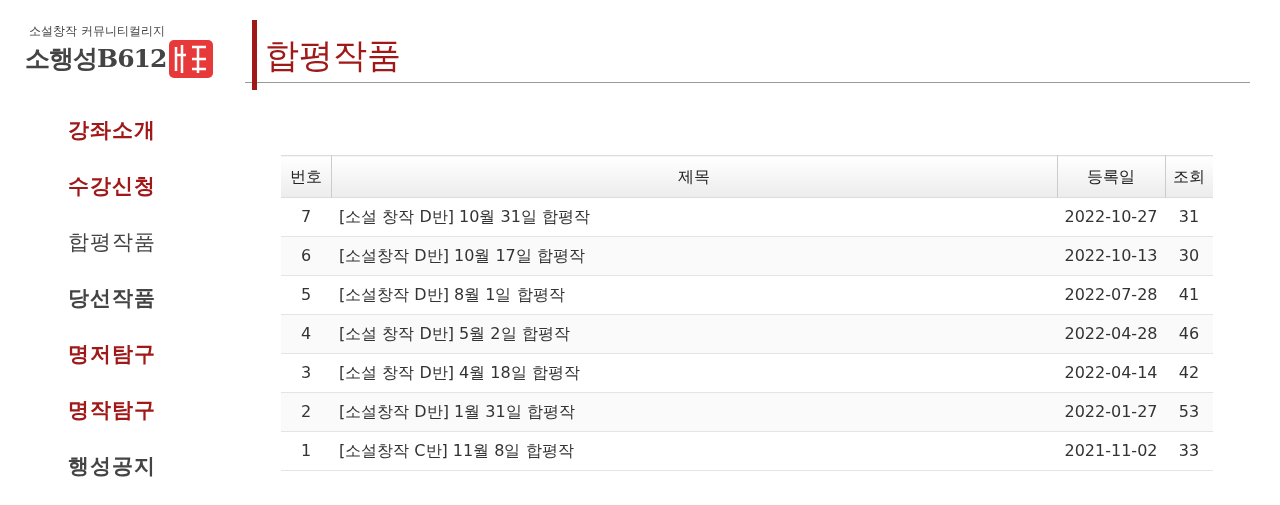 This screenshot has width=1280, height=505. I want to click on post-title-link: [소설창작 D반] 10월 17일 합평작, so click(694, 256).